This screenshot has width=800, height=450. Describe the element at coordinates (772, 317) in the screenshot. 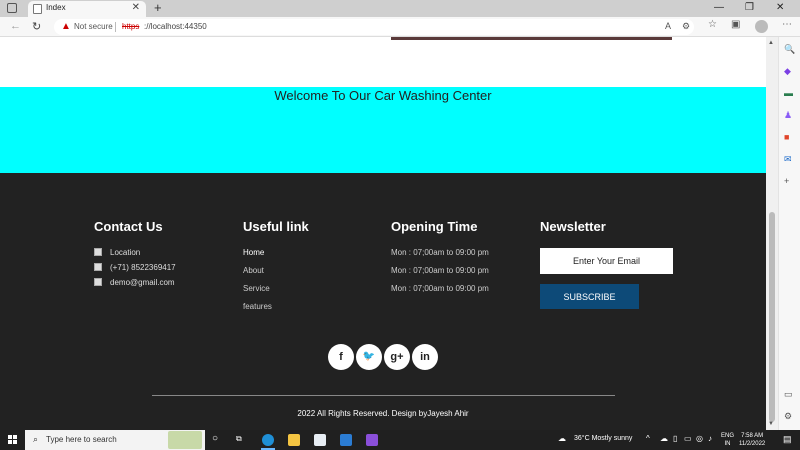

I see `scrollbar-thumb` at that location.